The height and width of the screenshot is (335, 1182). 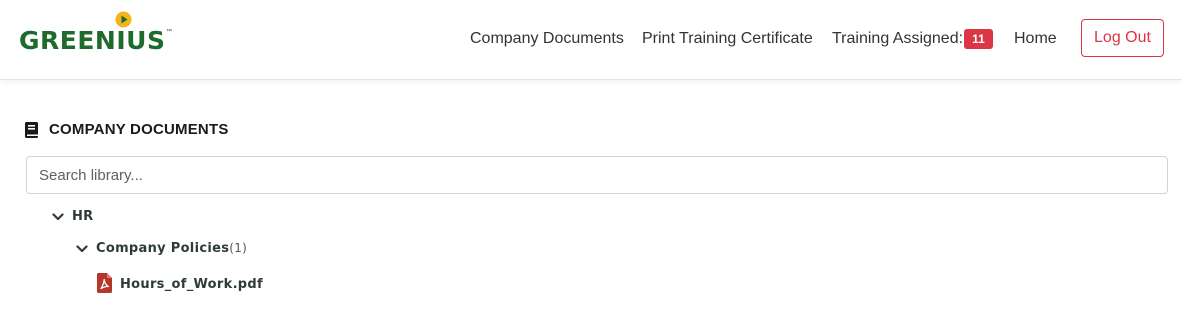 What do you see at coordinates (978, 39) in the screenshot?
I see `training-assigned-count-badge: 11` at bounding box center [978, 39].